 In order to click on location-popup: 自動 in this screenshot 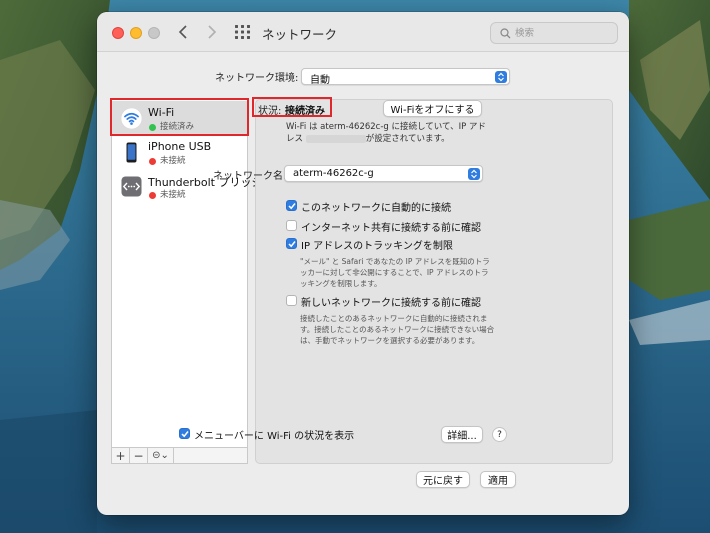, I will do `click(405, 77)`.